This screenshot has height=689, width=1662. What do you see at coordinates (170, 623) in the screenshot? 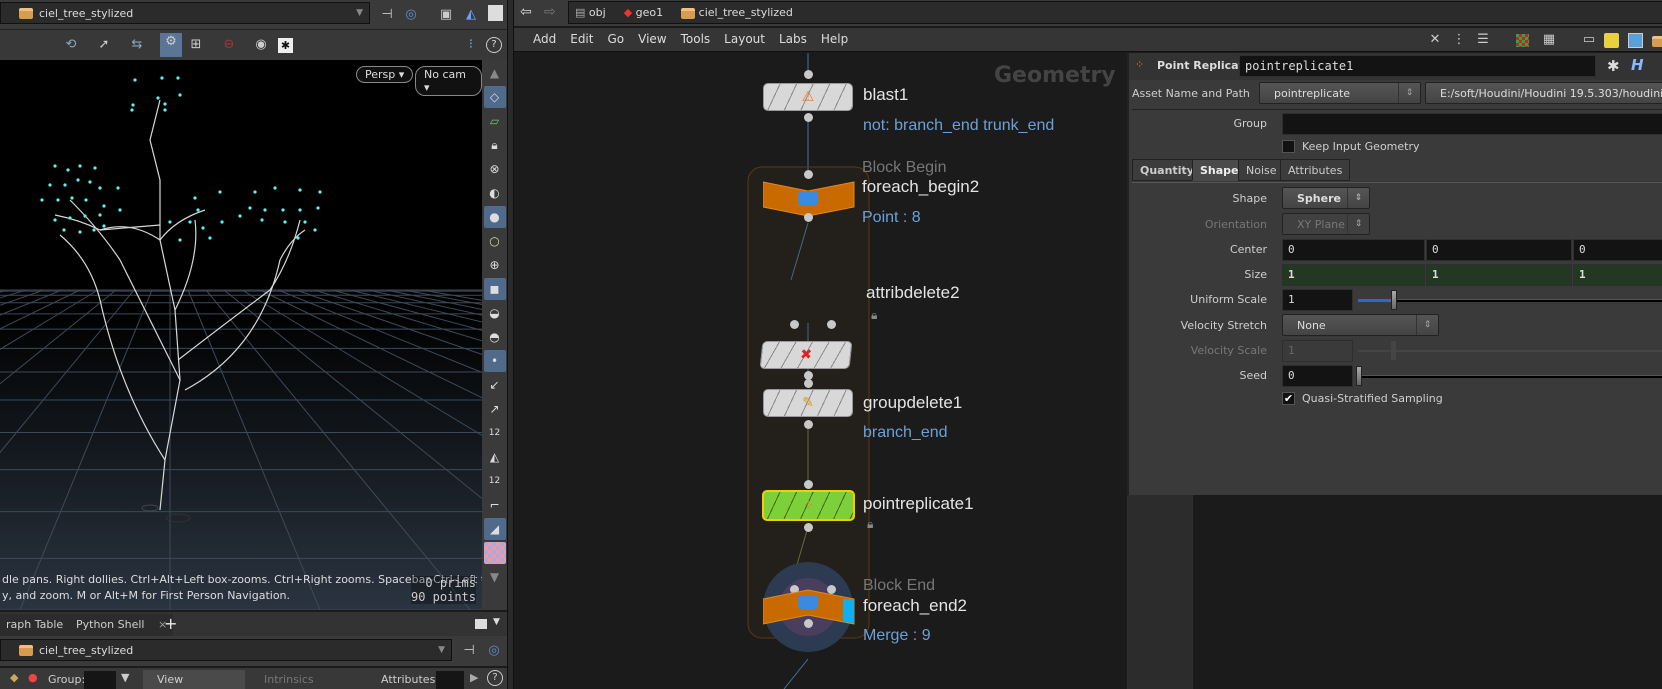
I see `add-tab-icon: +` at bounding box center [170, 623].